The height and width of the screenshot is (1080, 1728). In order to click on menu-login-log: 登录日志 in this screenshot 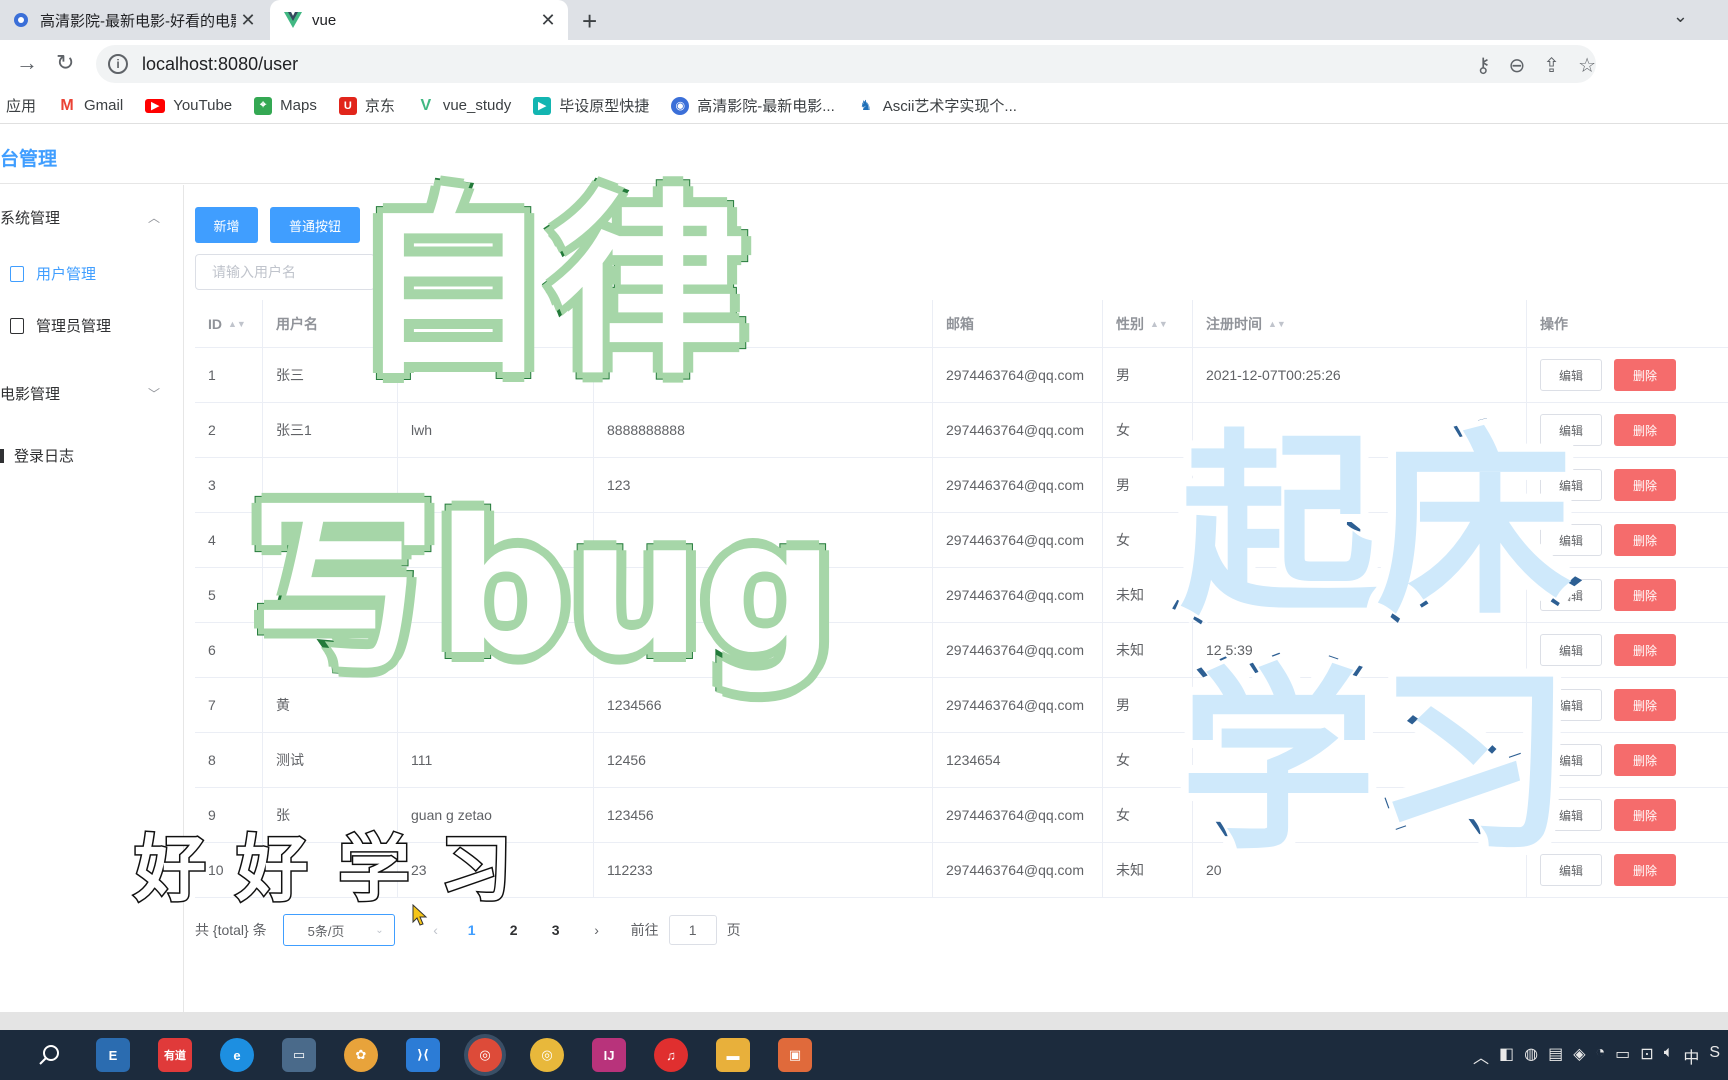, I will do `click(37, 455)`.